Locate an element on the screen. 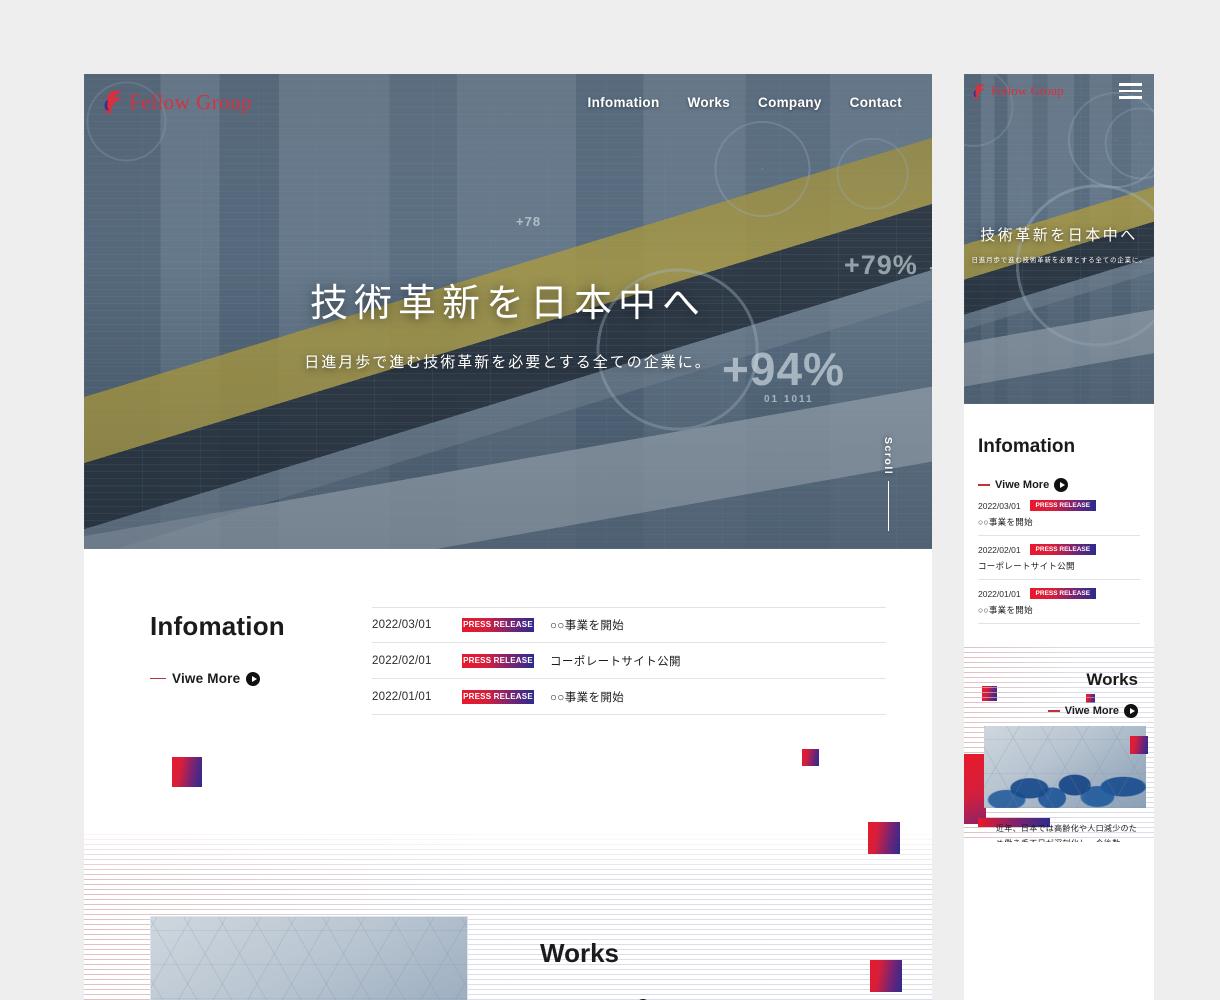 This screenshot has height=1000, width=1220. hamburger-menu-icon is located at coordinates (1130, 91).